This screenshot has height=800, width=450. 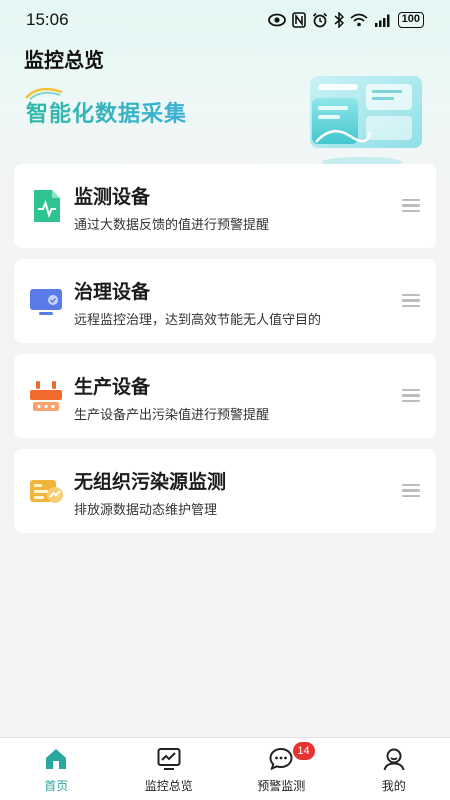 I want to click on data-dashboard-illustration, so click(x=366, y=121).